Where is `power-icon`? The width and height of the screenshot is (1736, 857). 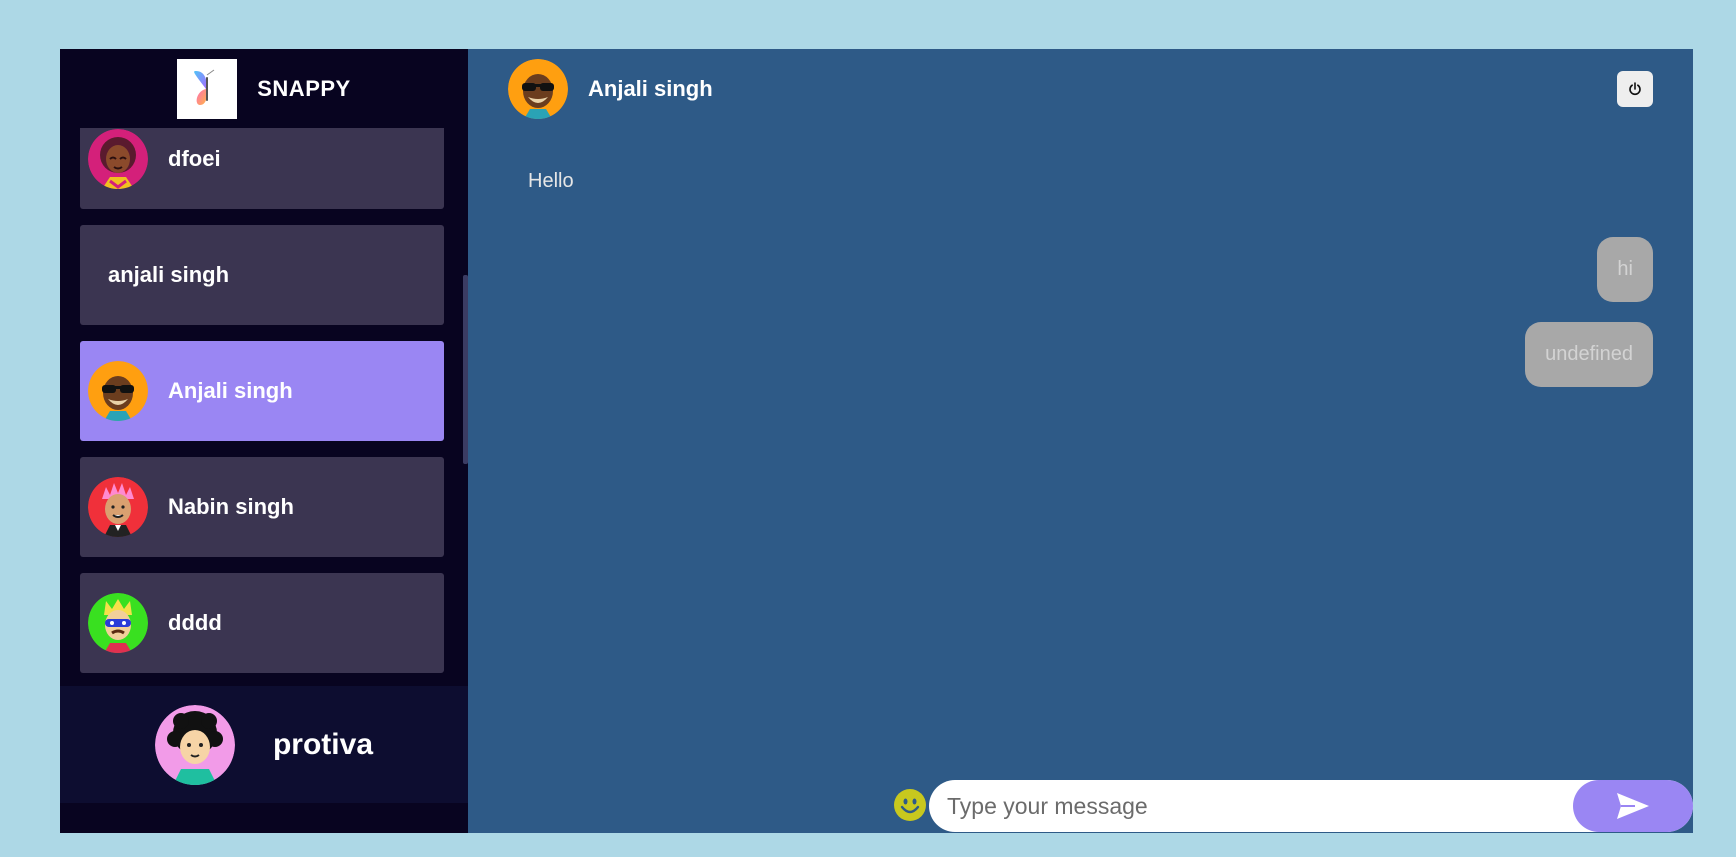
power-icon is located at coordinates (1635, 89).